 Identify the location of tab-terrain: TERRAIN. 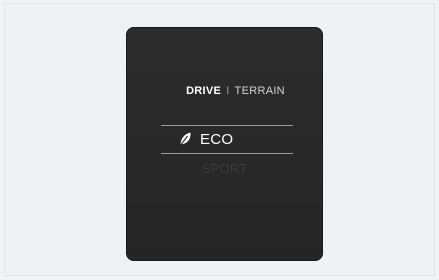
(260, 91).